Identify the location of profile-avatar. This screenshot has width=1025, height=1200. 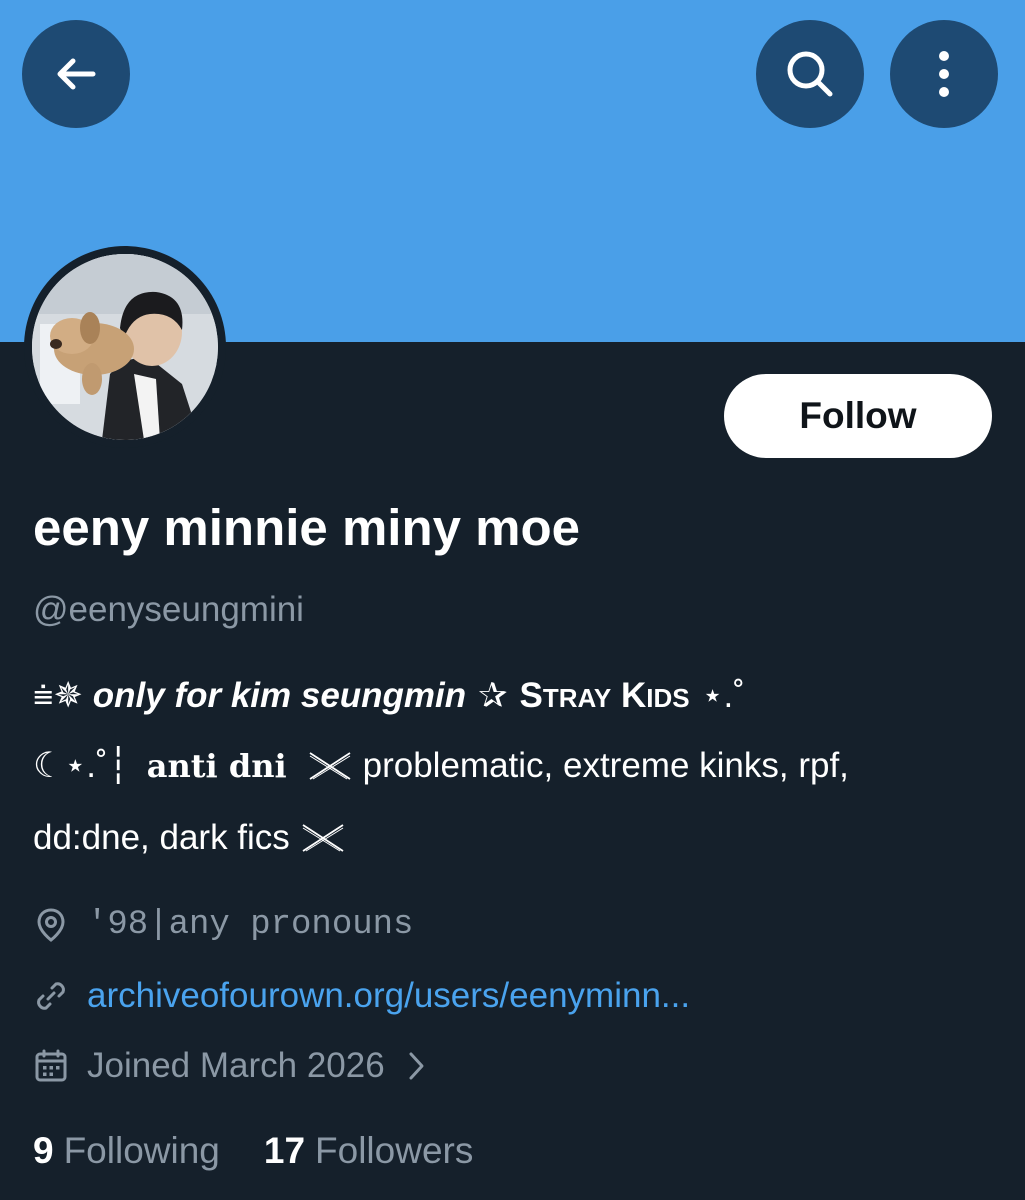
(125, 347).